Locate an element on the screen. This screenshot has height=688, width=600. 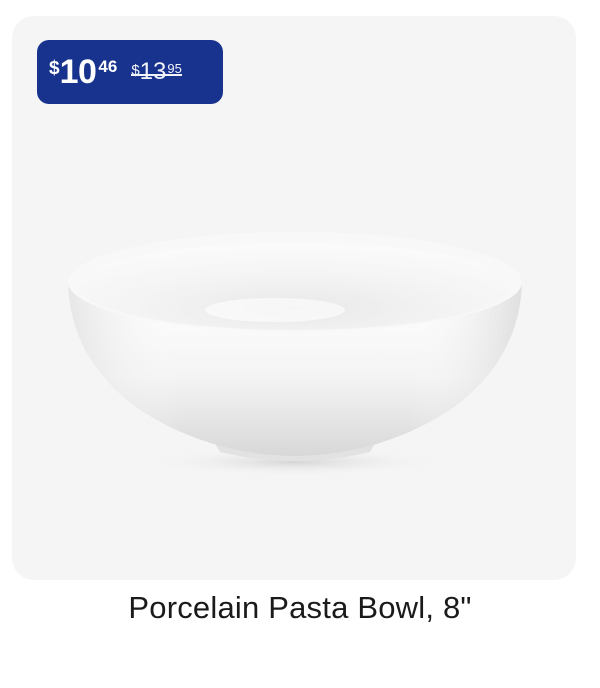
original-price: $ 13 95 is located at coordinates (156, 72).